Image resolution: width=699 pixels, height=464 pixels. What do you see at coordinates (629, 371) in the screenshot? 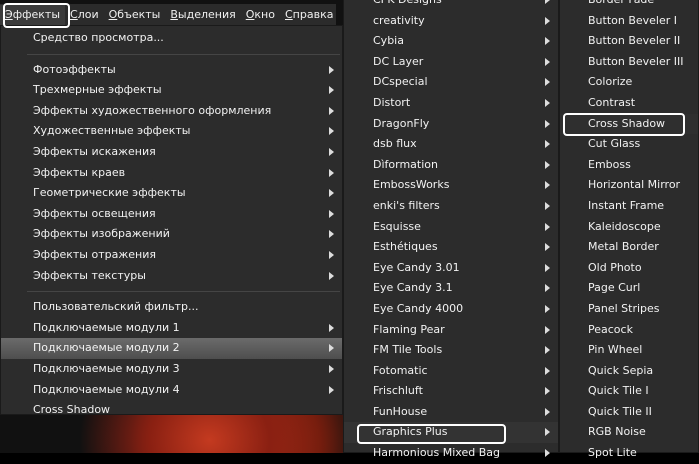
I see `graphics-plus-item-quick-sepia: Quick Sepia` at bounding box center [629, 371].